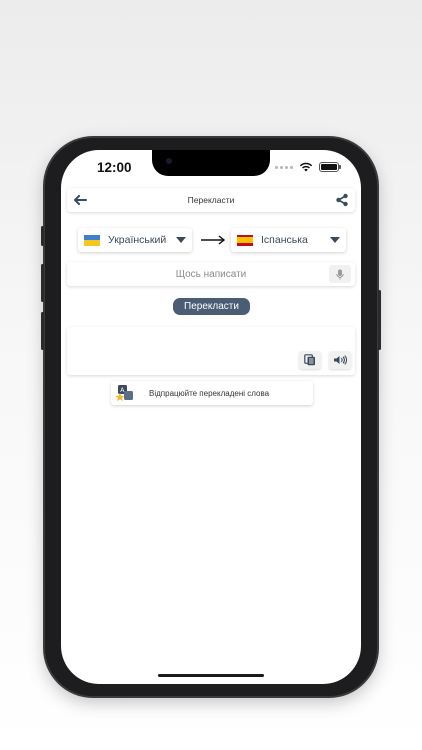  I want to click on share-button, so click(342, 200).